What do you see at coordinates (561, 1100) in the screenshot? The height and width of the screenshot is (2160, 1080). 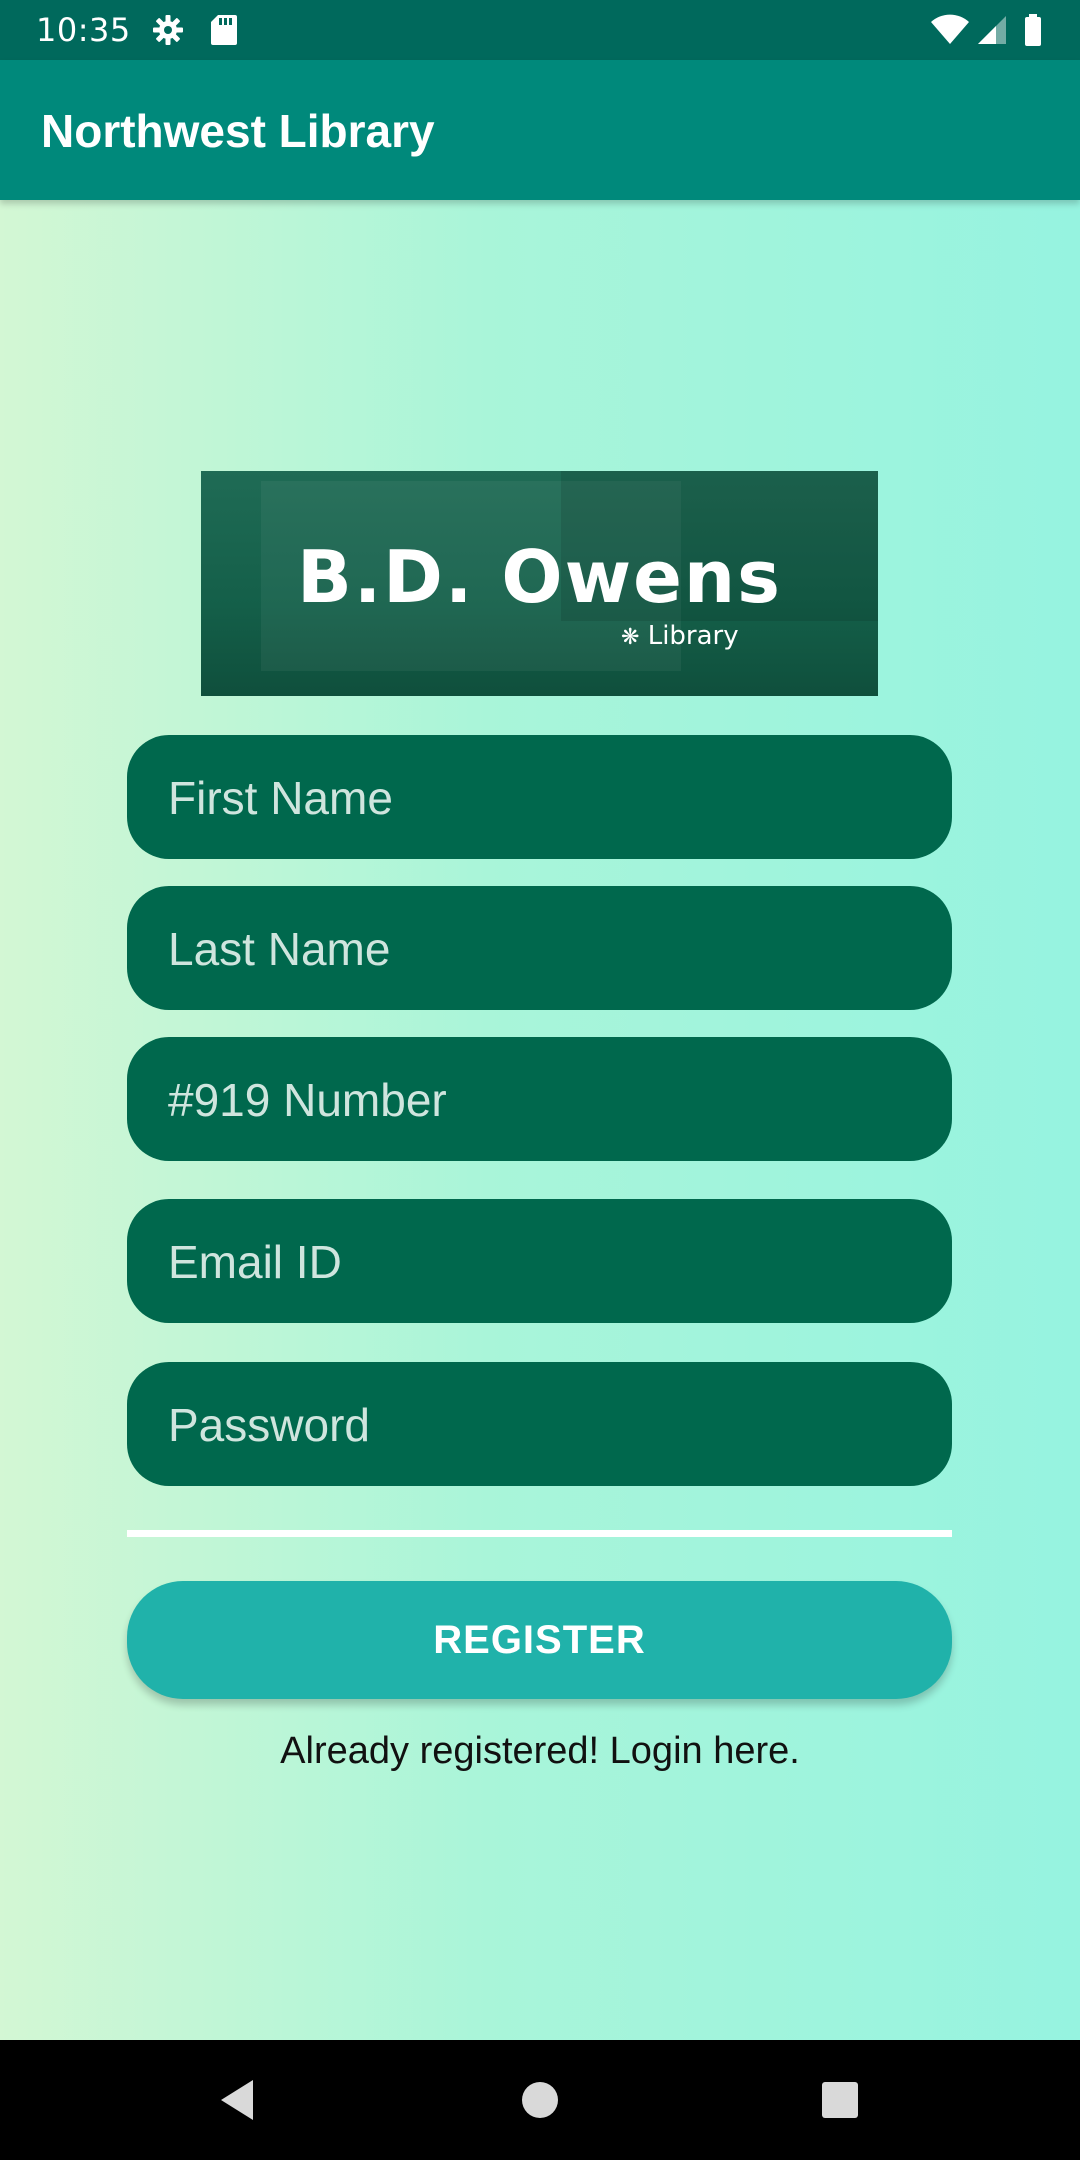 I see `id-number-input` at bounding box center [561, 1100].